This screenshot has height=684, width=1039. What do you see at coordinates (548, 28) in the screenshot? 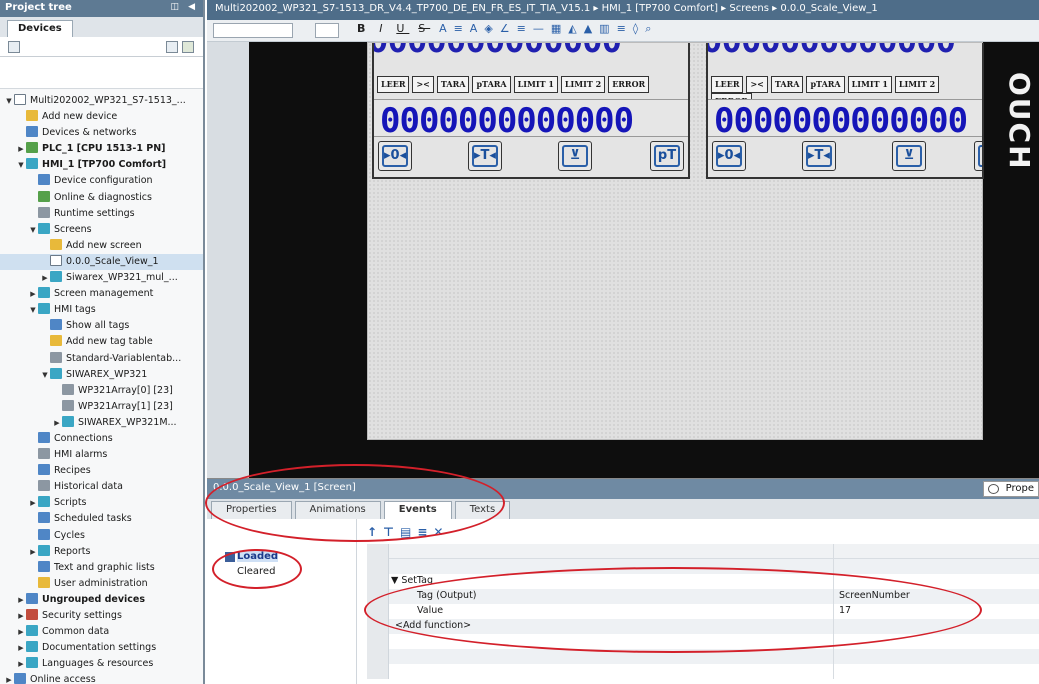
I see `formatting-tools-icon: A≡A◈∠≡—▦◭▲▥≡◊⌕` at bounding box center [548, 28].